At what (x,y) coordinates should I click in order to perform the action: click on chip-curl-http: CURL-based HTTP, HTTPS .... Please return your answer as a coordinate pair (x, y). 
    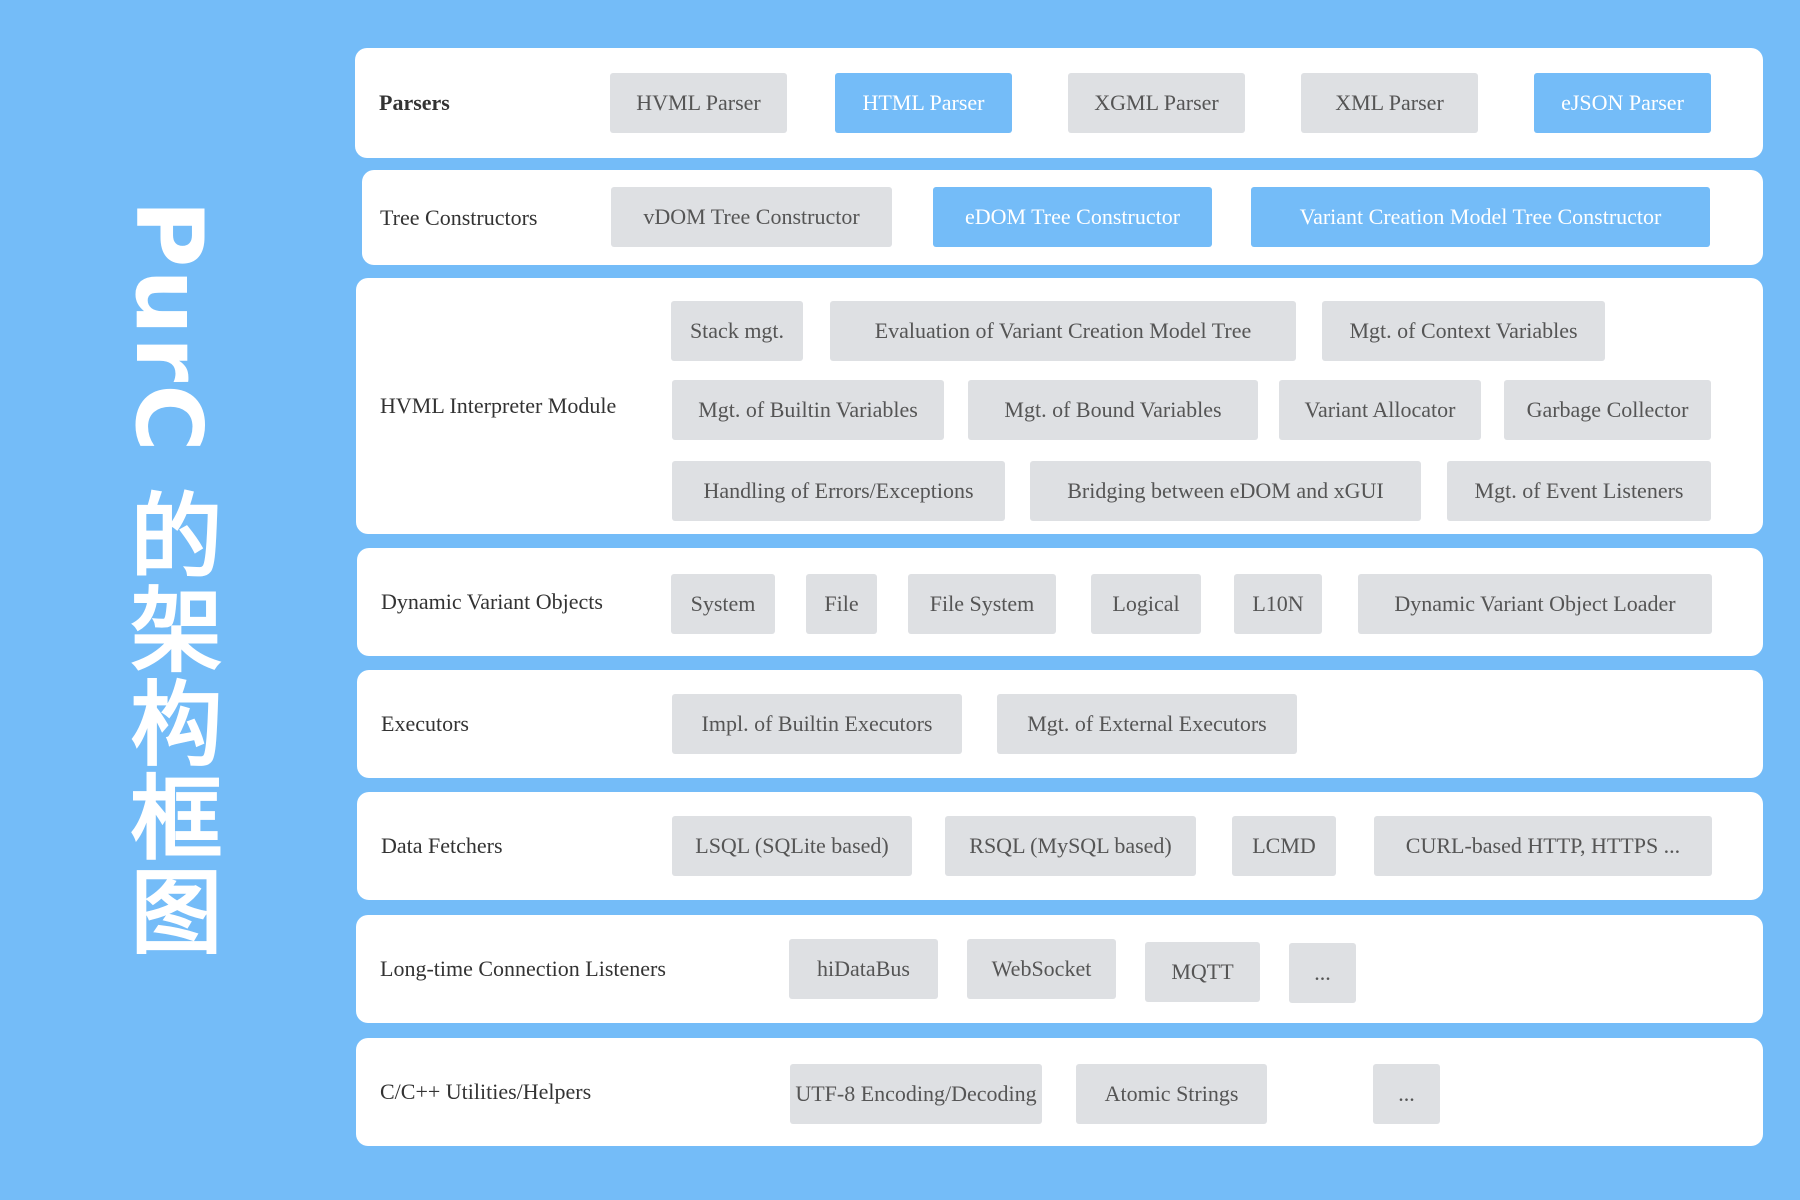
    Looking at the image, I should click on (1543, 846).